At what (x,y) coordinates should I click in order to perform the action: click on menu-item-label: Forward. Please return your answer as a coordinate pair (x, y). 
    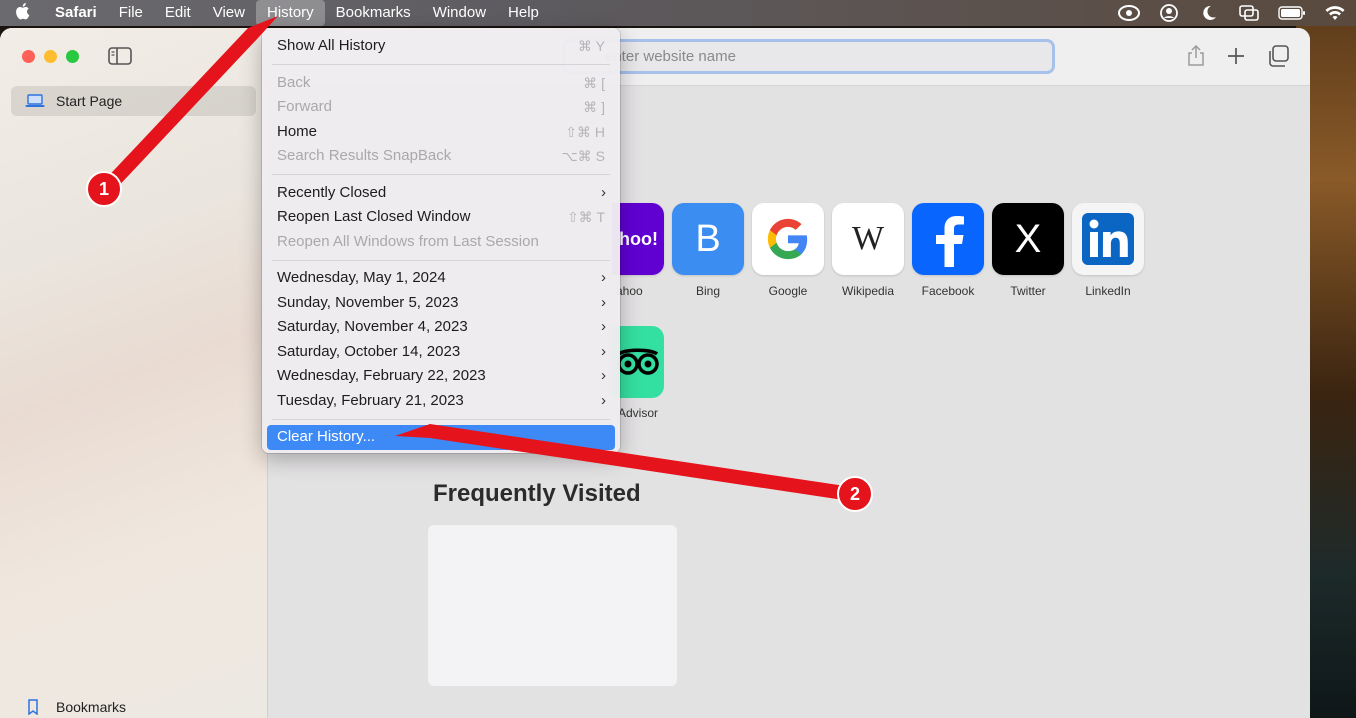
    Looking at the image, I should click on (305, 106).